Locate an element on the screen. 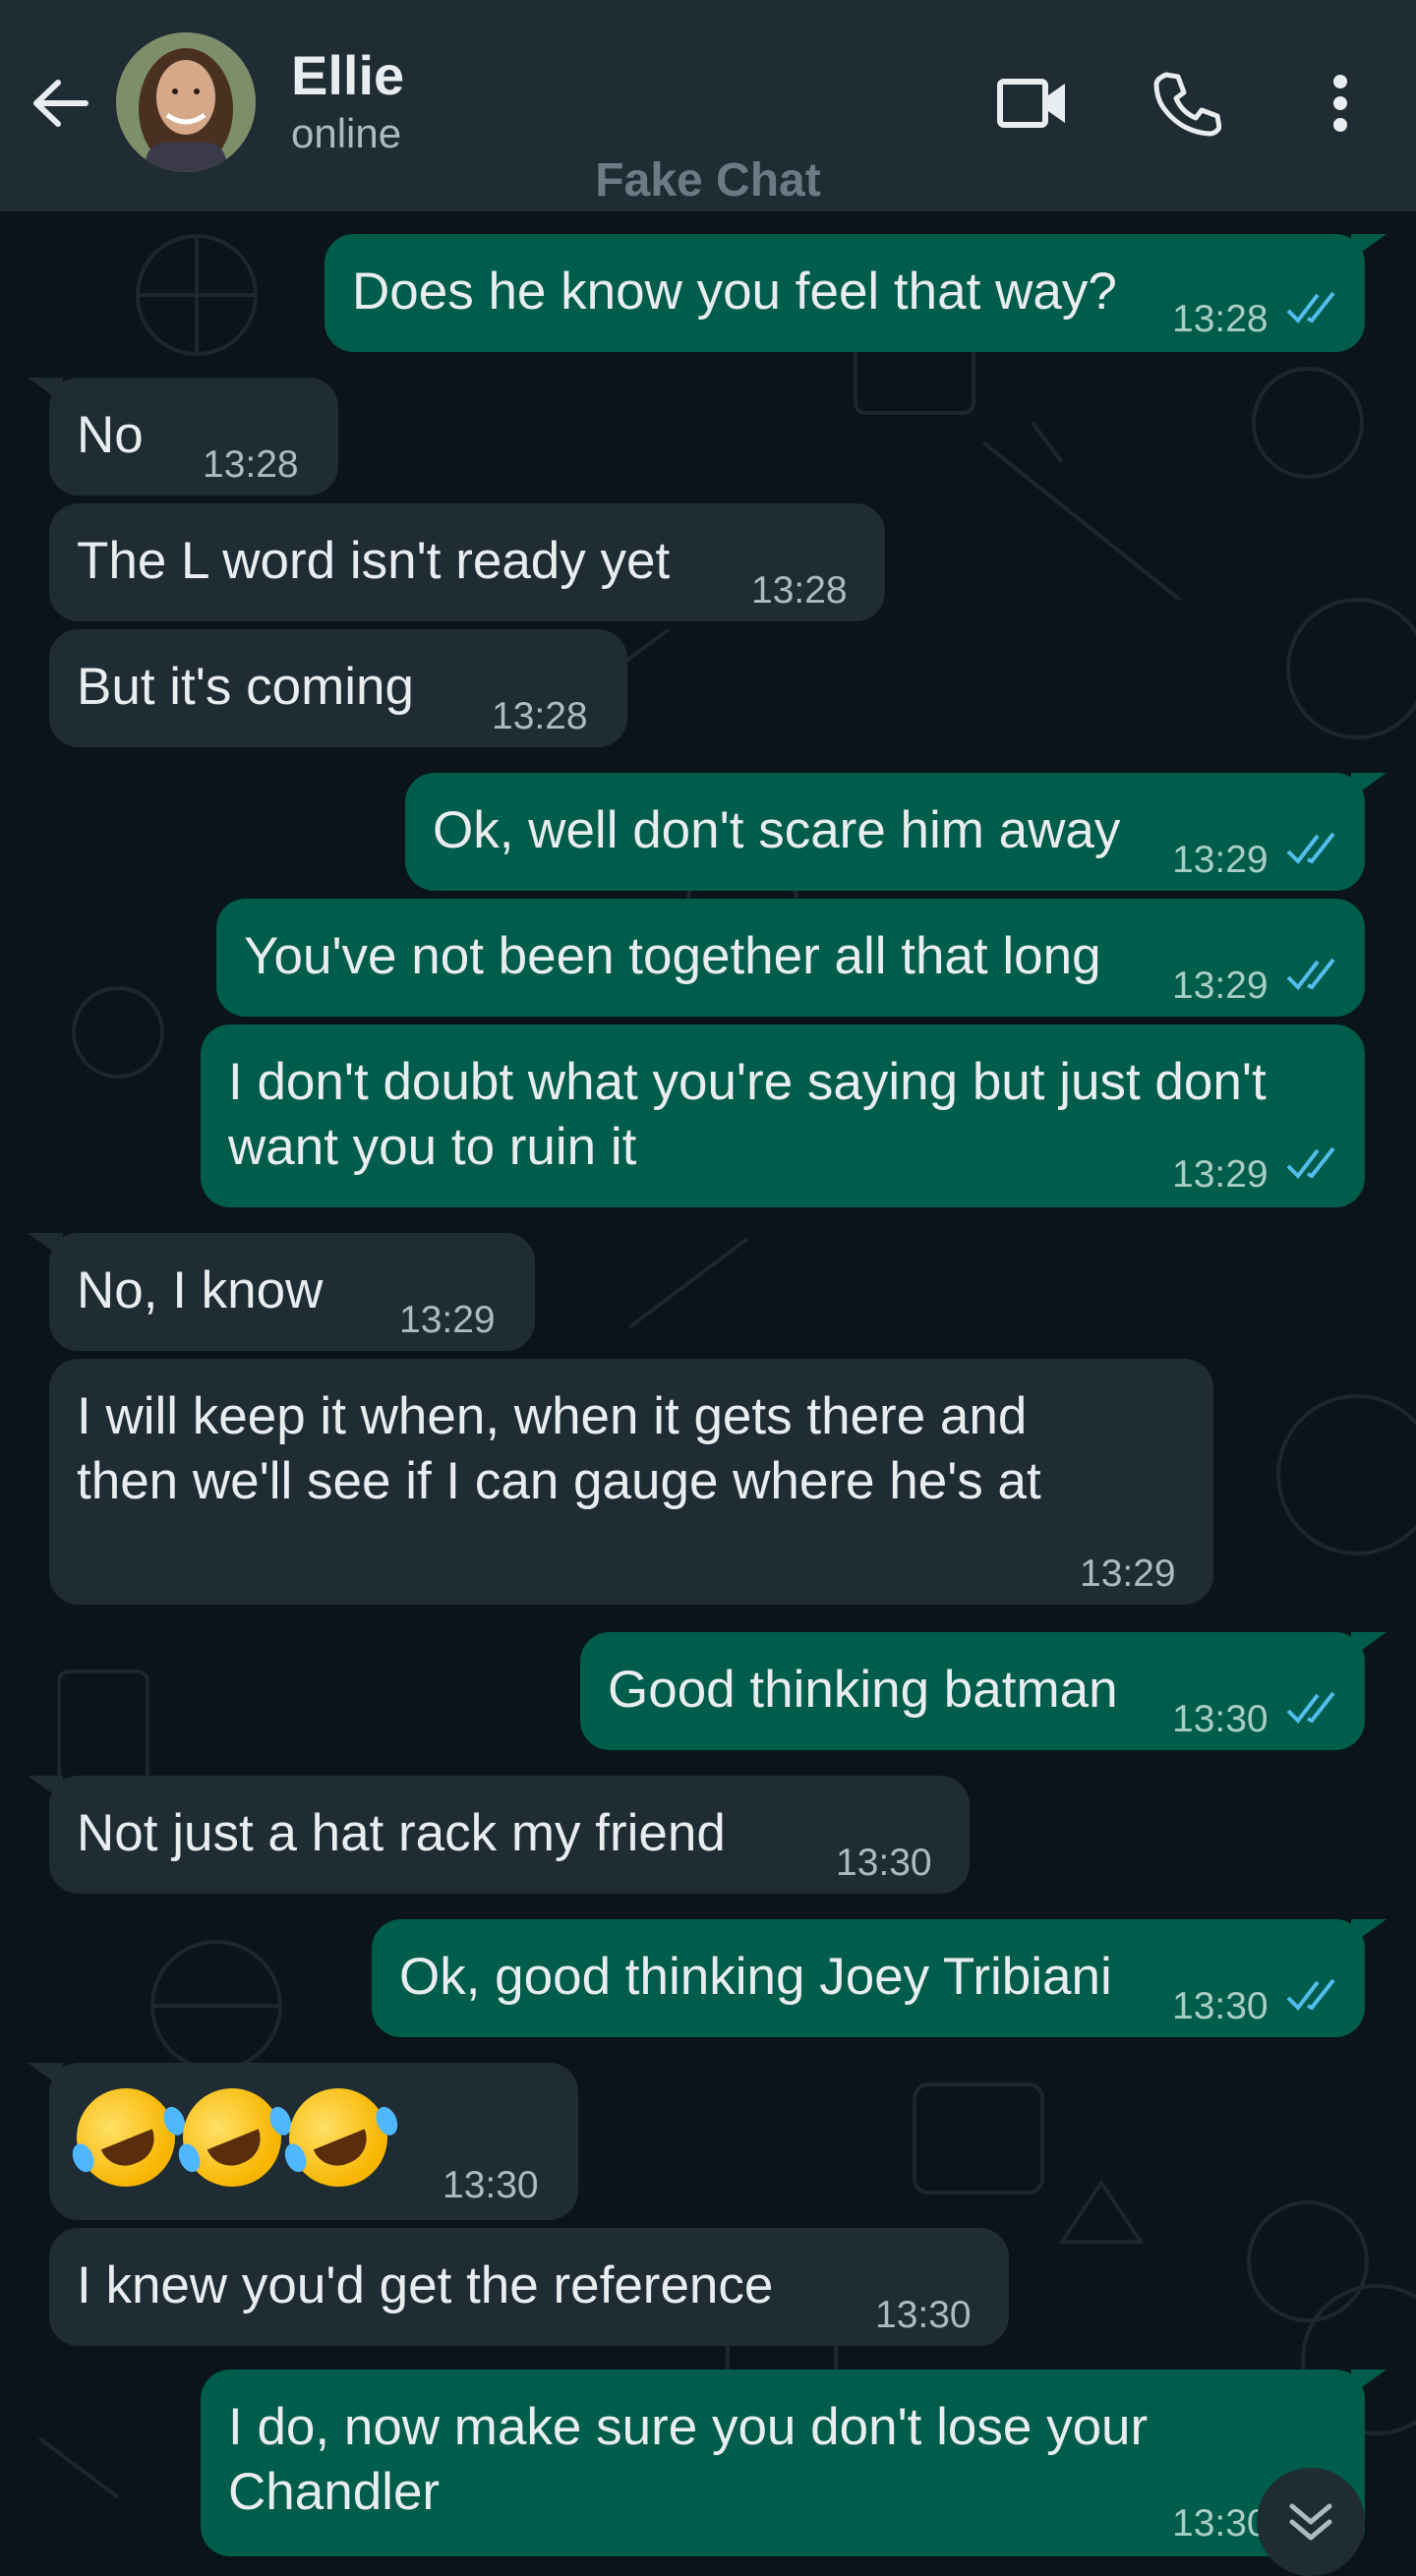 The image size is (1416, 2576). scroll-to-bottom-button is located at coordinates (1311, 2522).